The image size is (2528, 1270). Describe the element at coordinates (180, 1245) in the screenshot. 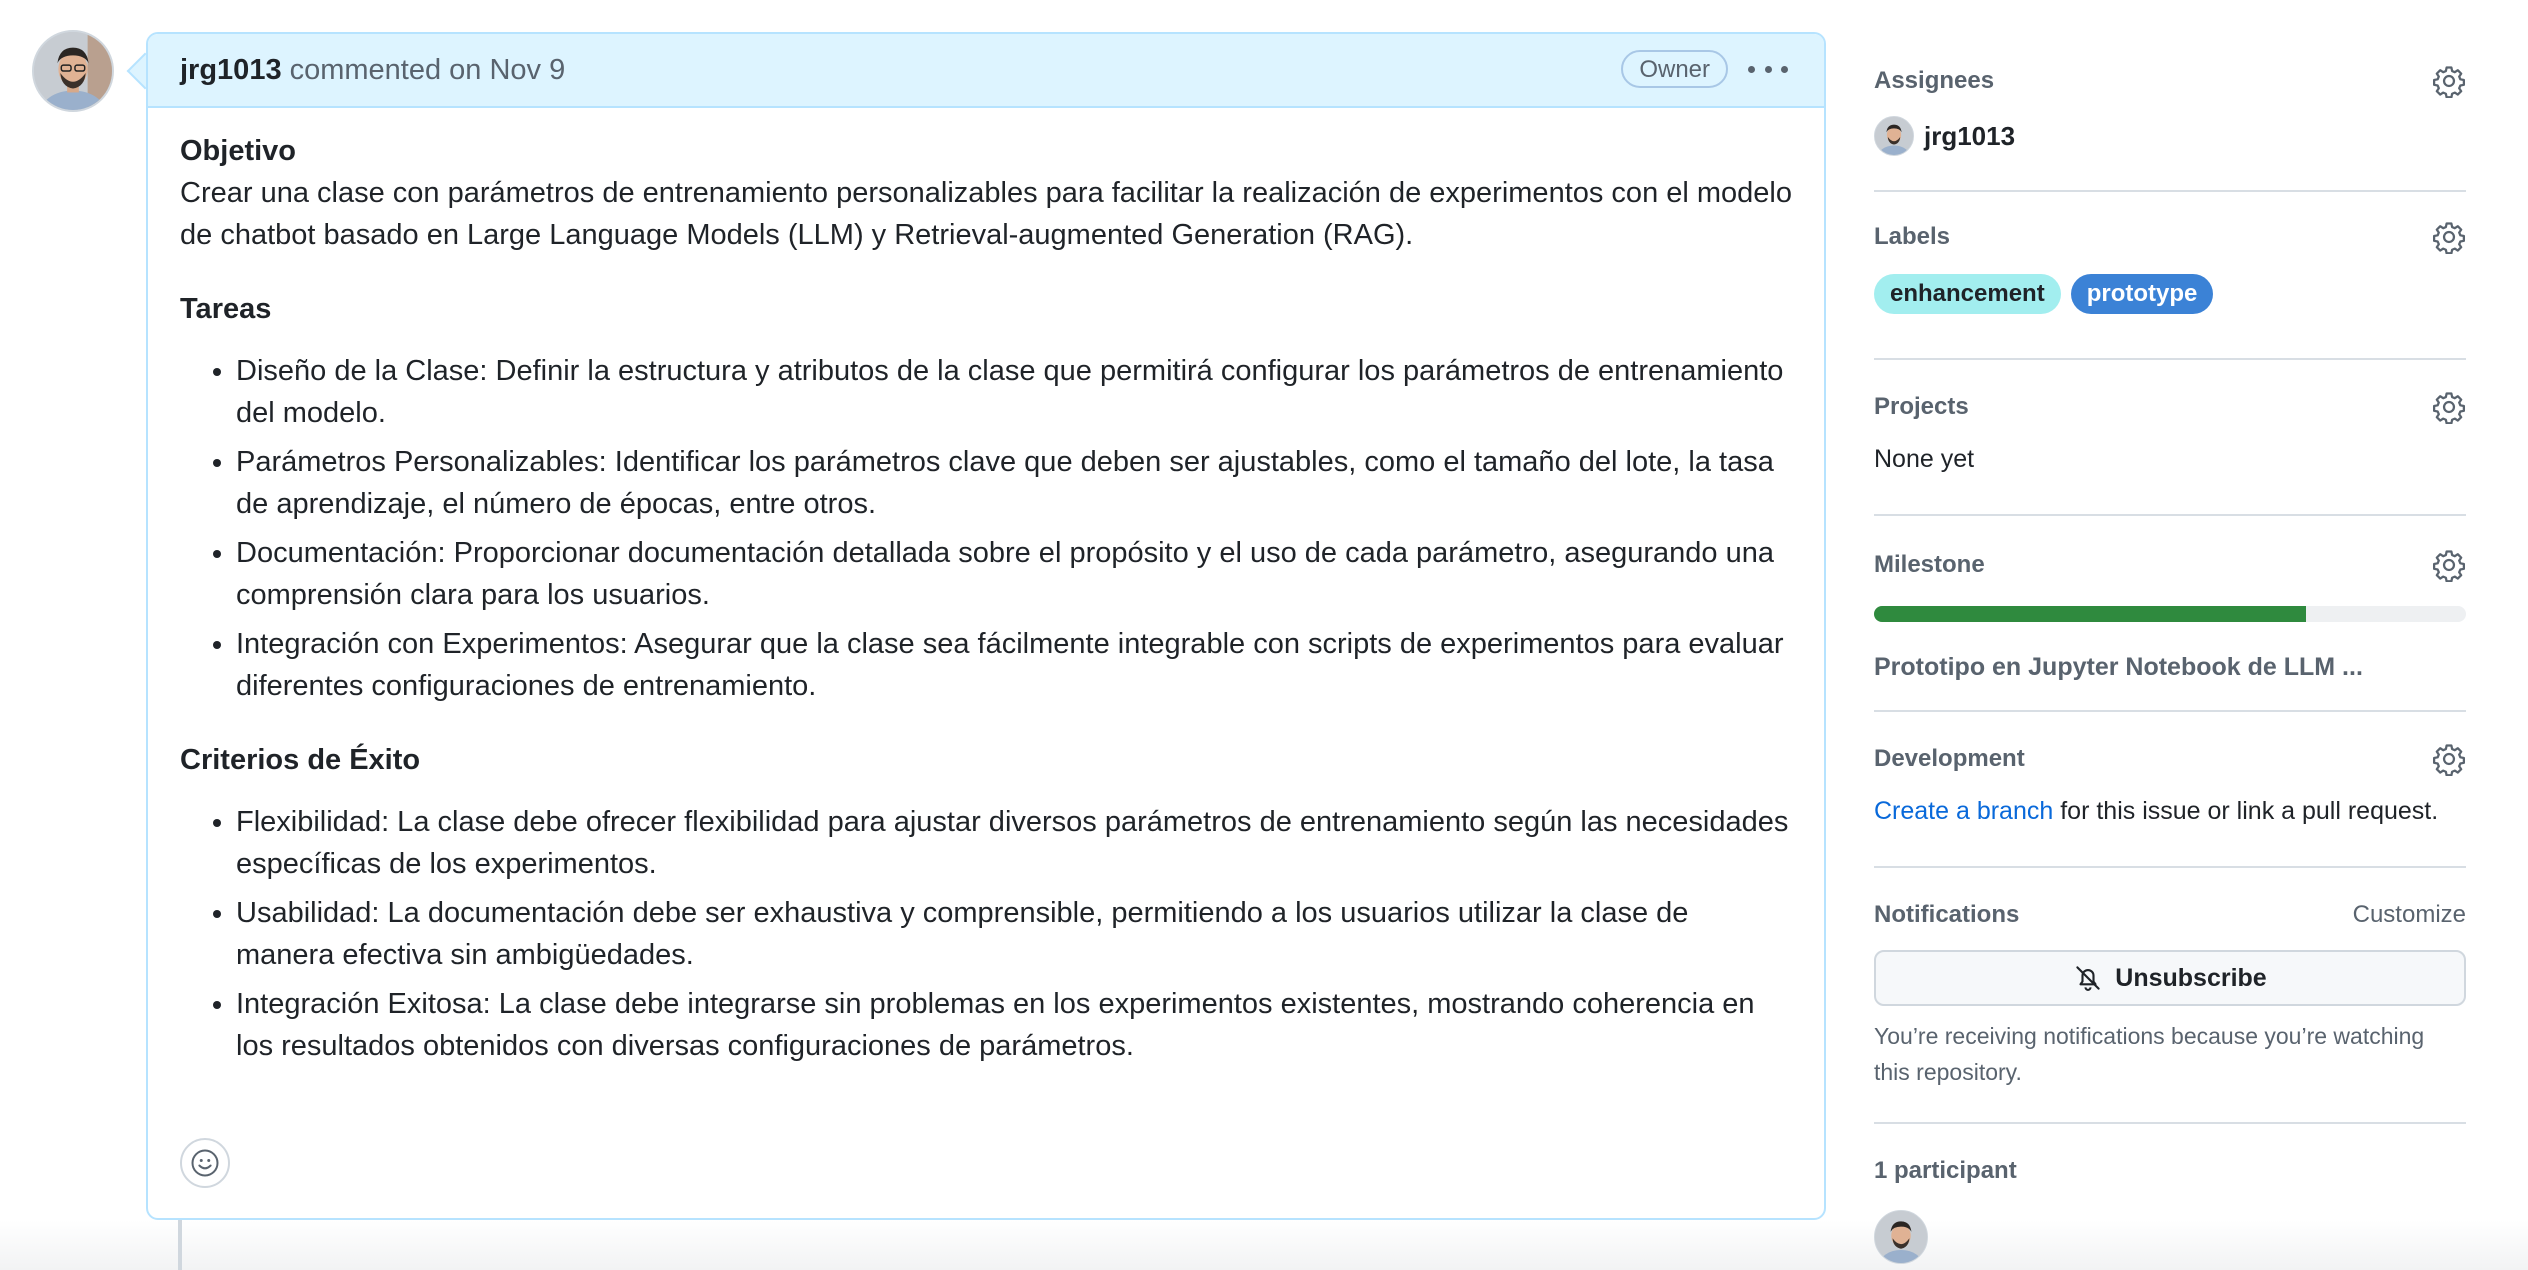

I see `timeline-line` at that location.